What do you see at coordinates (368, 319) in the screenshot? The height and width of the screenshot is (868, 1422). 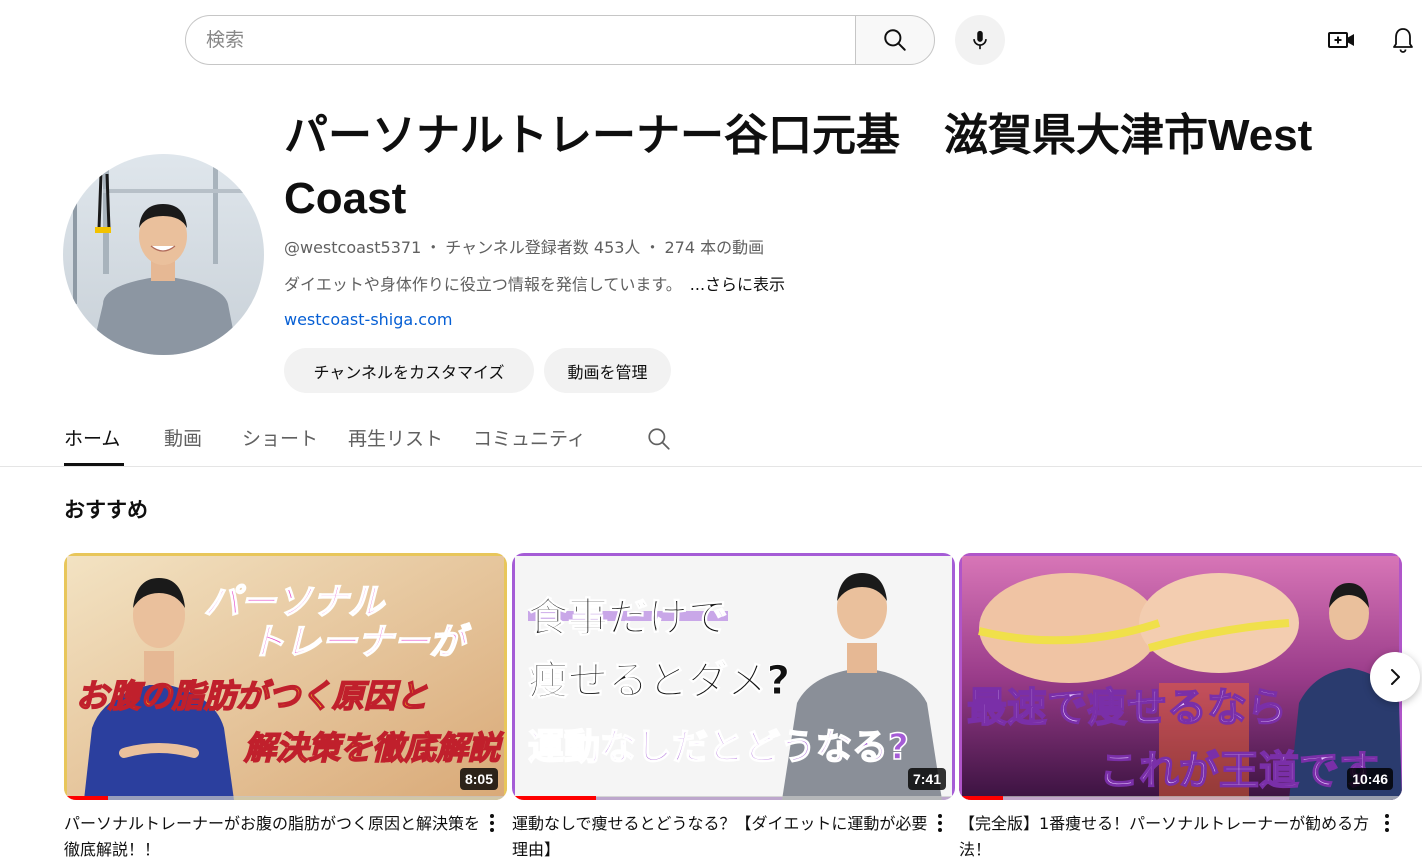 I see `channel-website-link: westcoast-shiga.com` at bounding box center [368, 319].